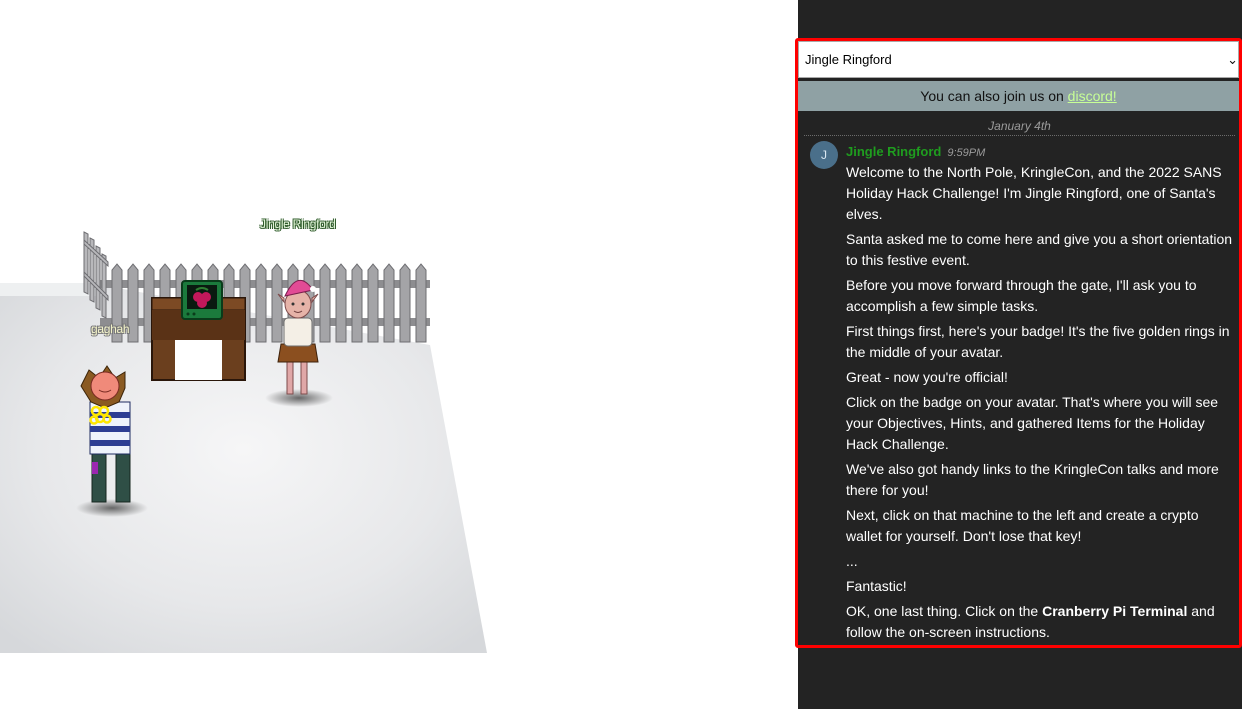  I want to click on cranberry-pi-terminal, so click(202, 300).